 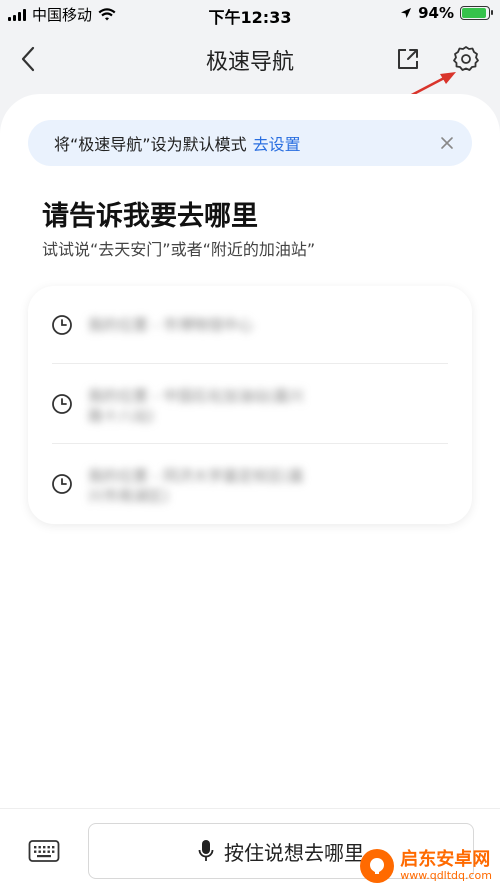 I want to click on watermark-logo-icon, so click(x=377, y=866).